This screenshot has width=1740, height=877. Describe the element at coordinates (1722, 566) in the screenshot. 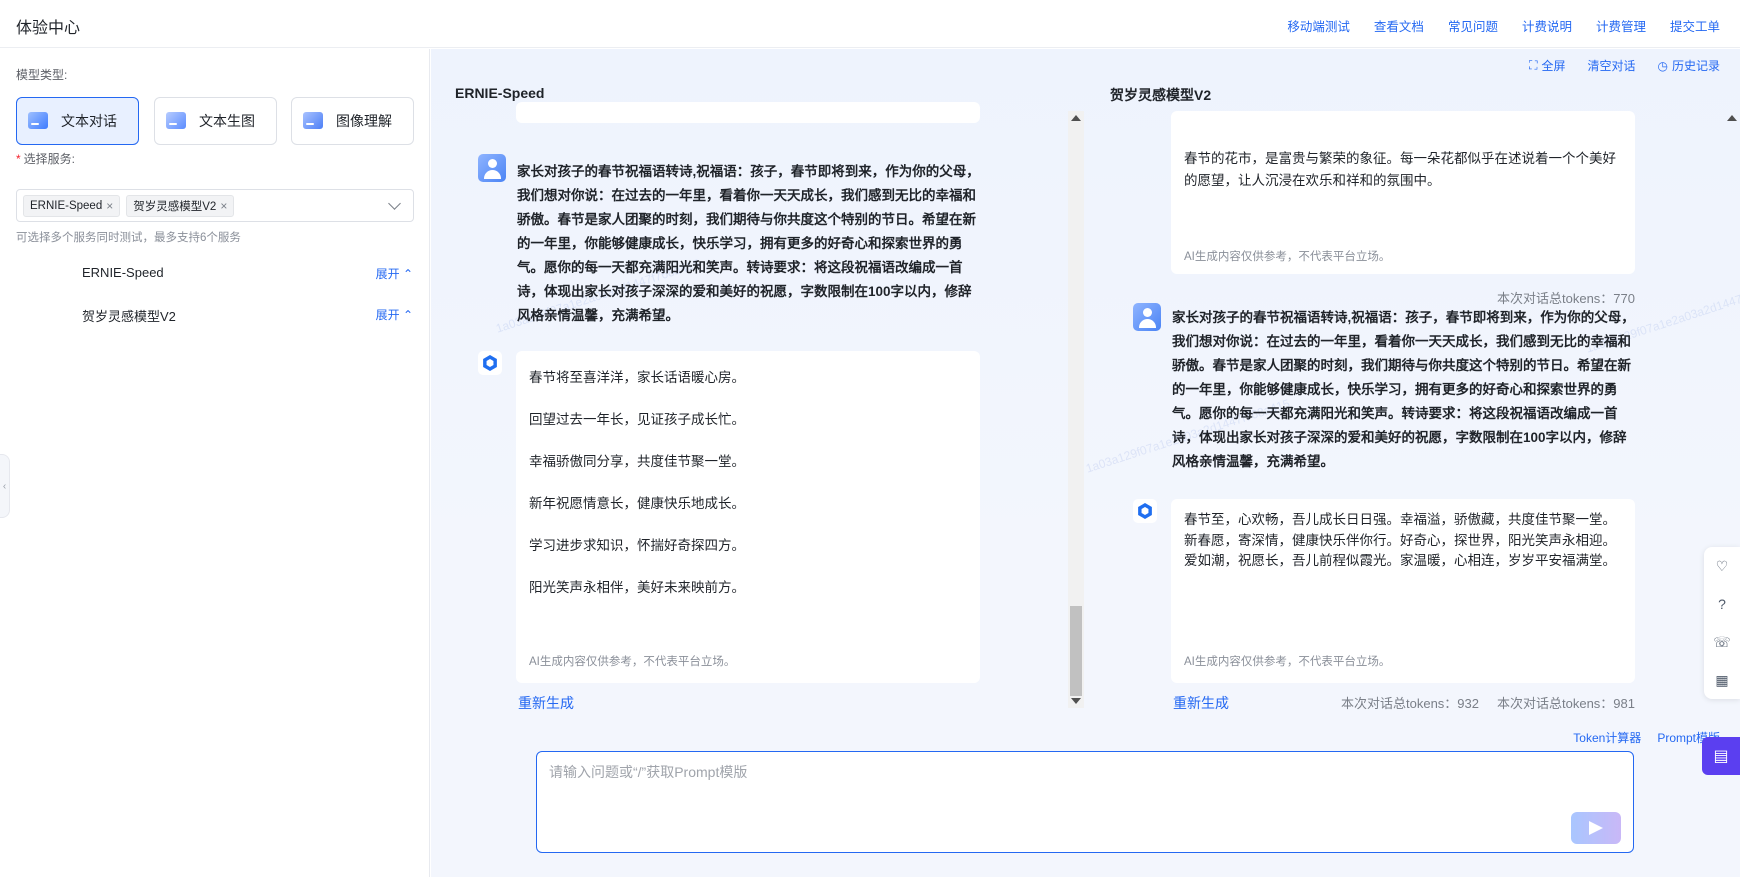

I see `heart-icon: ♡` at that location.